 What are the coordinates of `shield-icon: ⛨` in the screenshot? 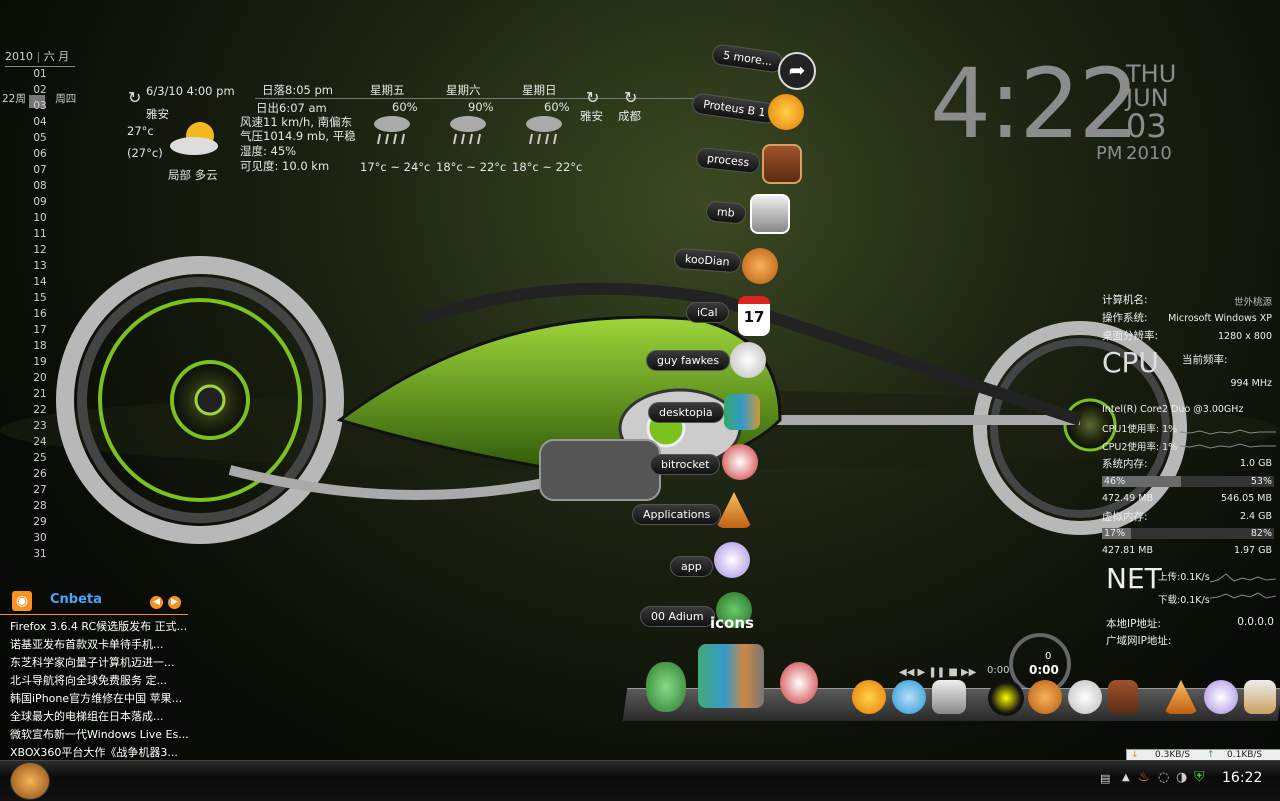 It's located at (1199, 777).